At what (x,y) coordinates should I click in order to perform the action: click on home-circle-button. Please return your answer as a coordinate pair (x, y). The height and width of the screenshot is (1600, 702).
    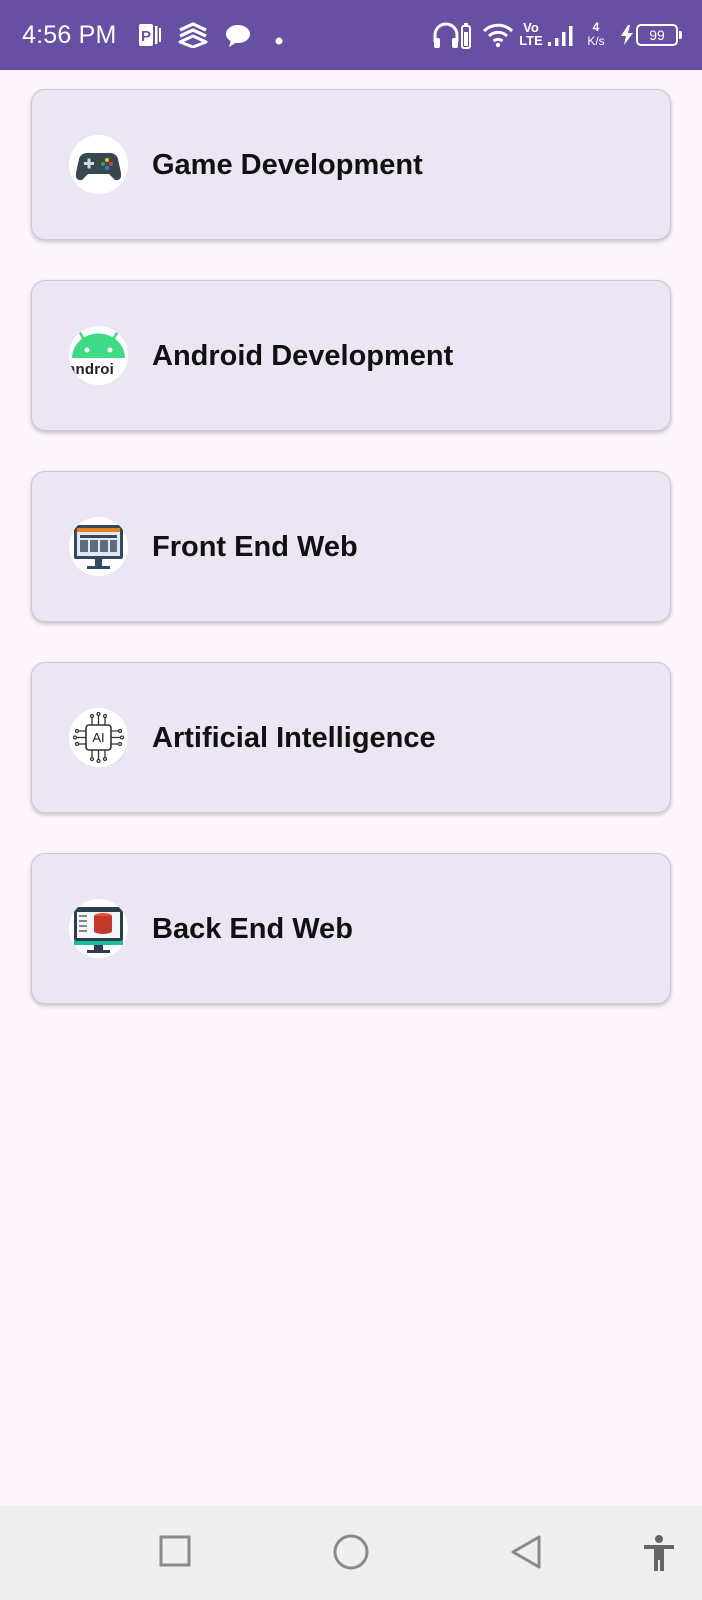
    Looking at the image, I should click on (351, 1554).